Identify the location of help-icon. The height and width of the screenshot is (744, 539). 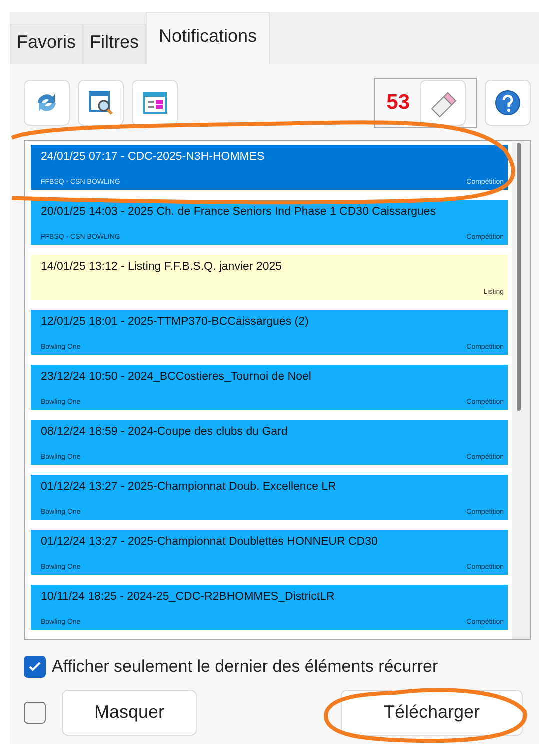
(508, 103).